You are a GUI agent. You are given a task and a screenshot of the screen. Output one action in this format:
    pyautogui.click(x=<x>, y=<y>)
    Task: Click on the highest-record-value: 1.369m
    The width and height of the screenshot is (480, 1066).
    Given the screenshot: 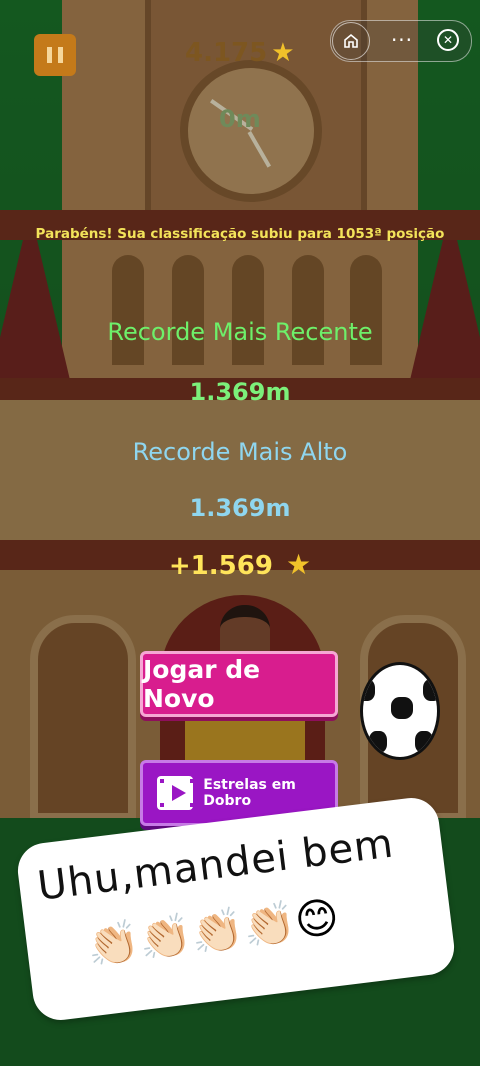 What is the action you would take?
    pyautogui.click(x=240, y=508)
    